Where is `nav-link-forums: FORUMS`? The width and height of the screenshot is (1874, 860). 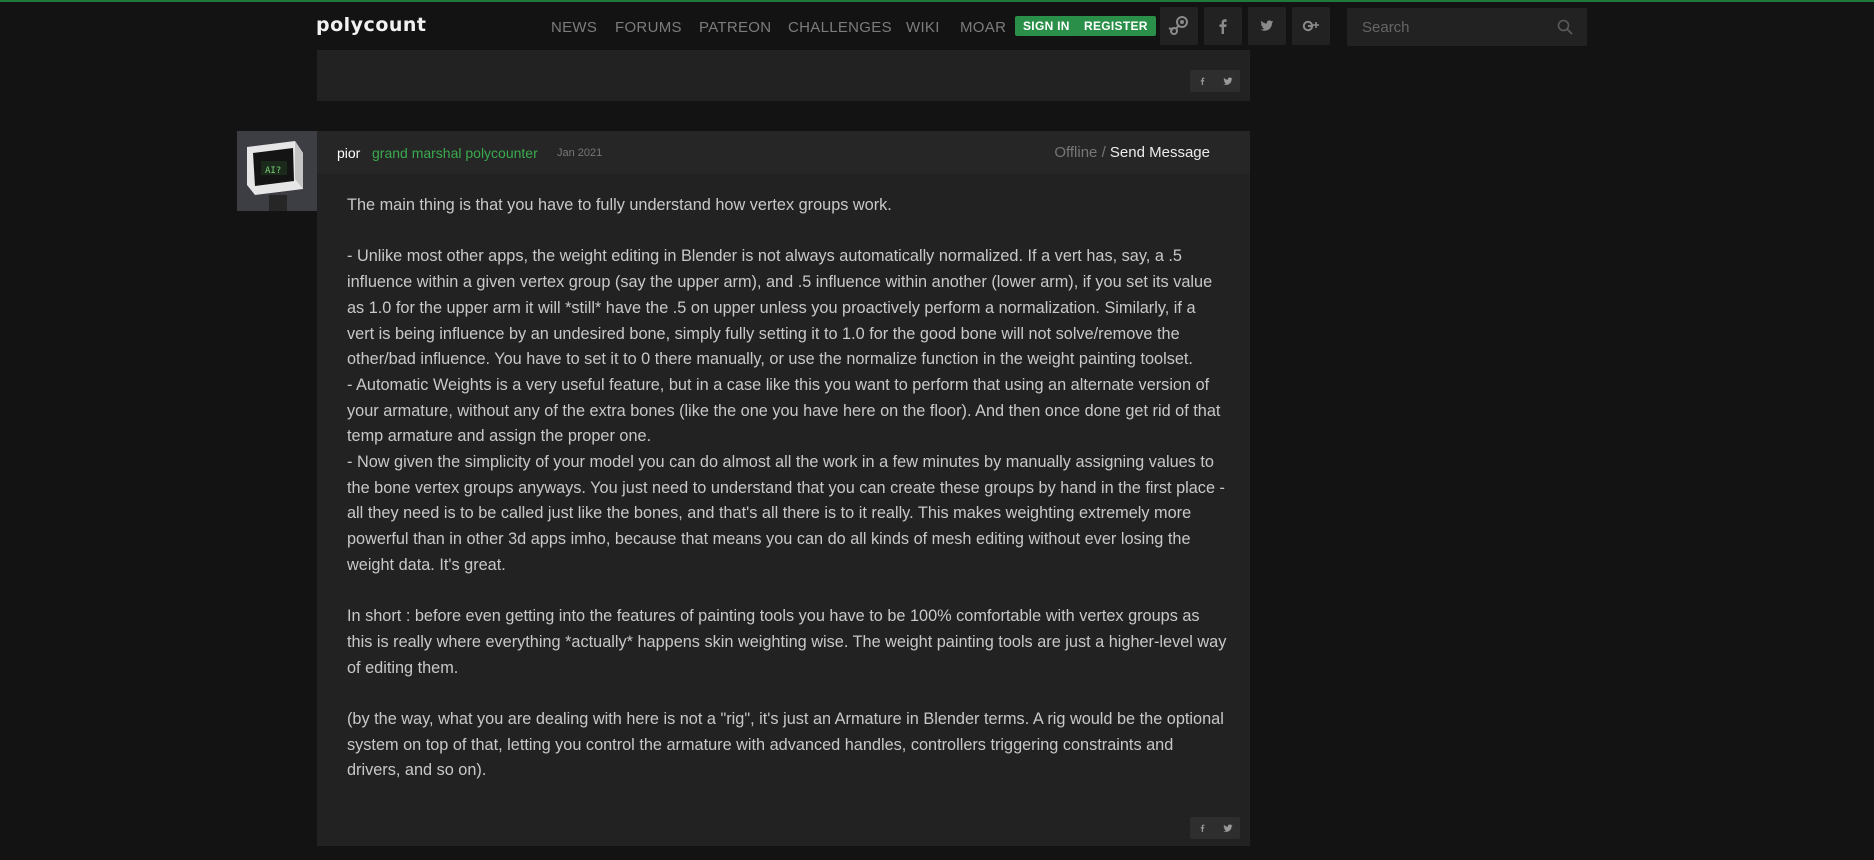 nav-link-forums: FORUMS is located at coordinates (648, 27).